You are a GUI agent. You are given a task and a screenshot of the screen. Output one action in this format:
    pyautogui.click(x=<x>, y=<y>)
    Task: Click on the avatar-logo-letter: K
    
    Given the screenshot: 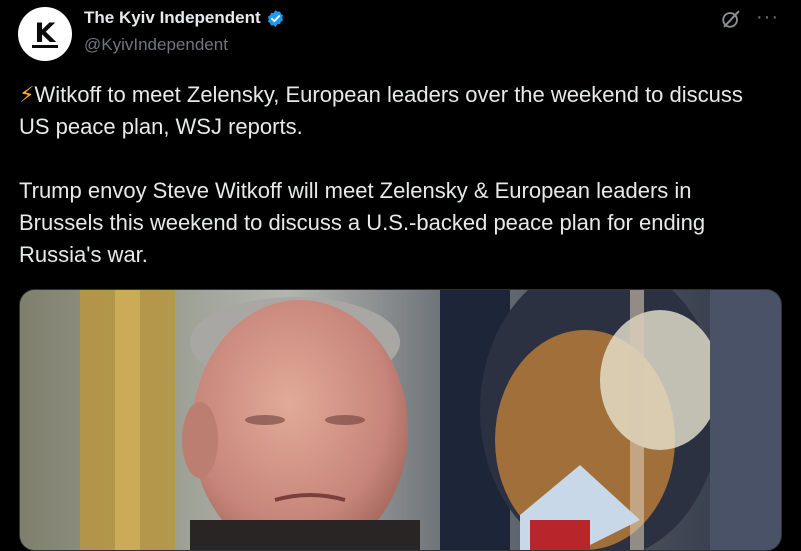 What is the action you would take?
    pyautogui.click(x=45, y=33)
    